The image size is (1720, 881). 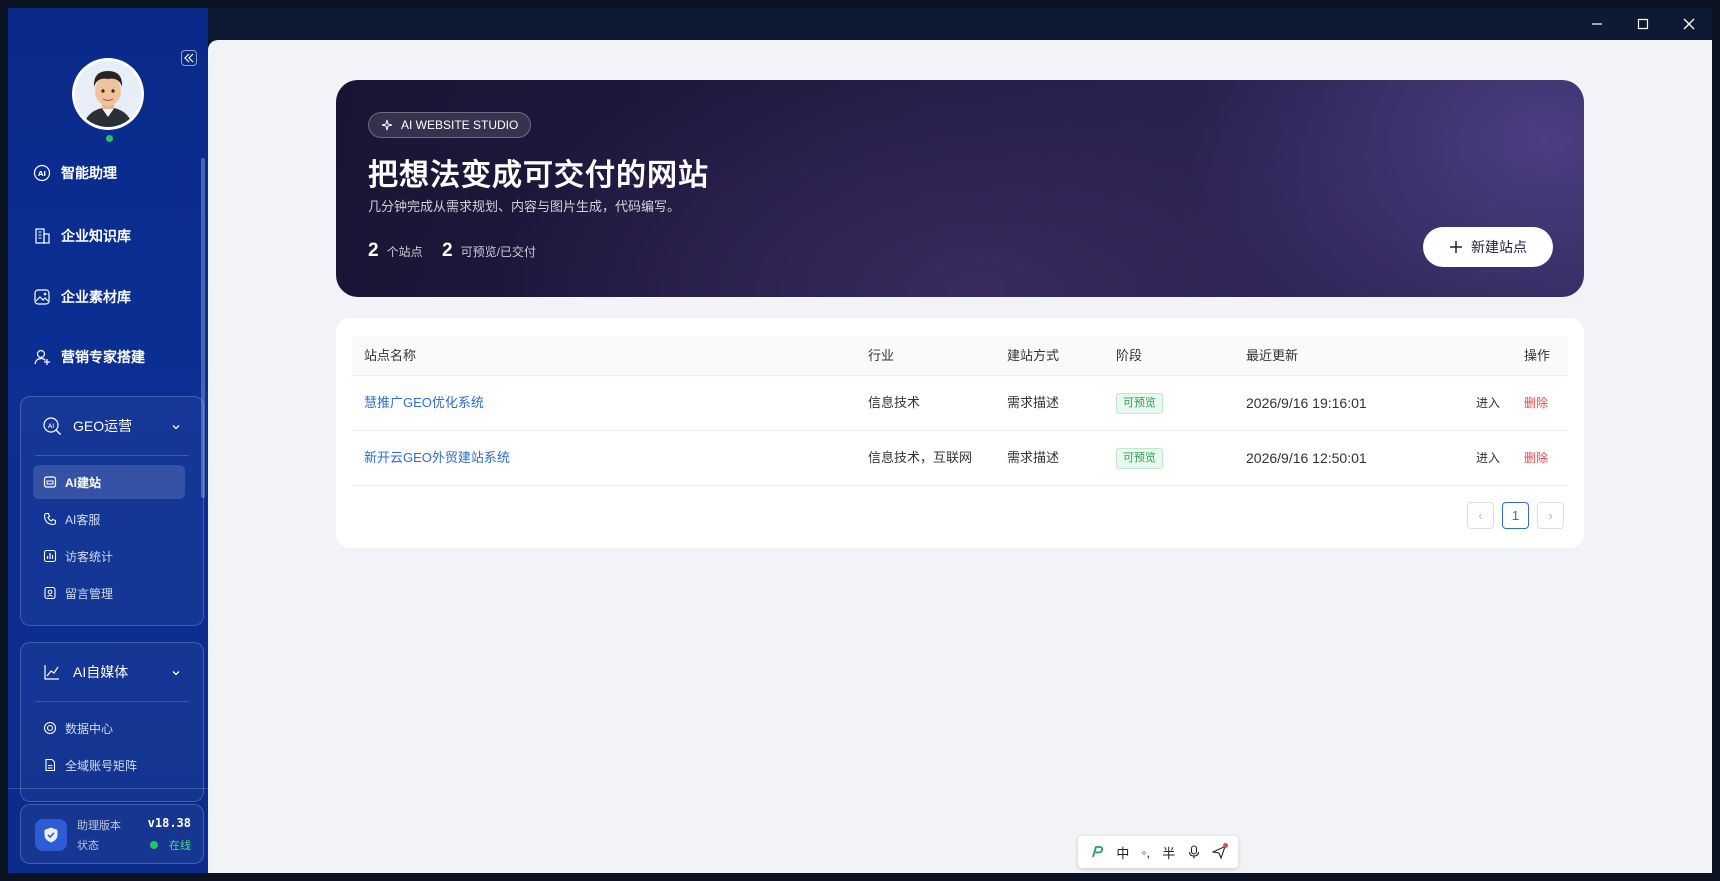 I want to click on site-name-link: 慧推广GEO优化系统, so click(x=424, y=403).